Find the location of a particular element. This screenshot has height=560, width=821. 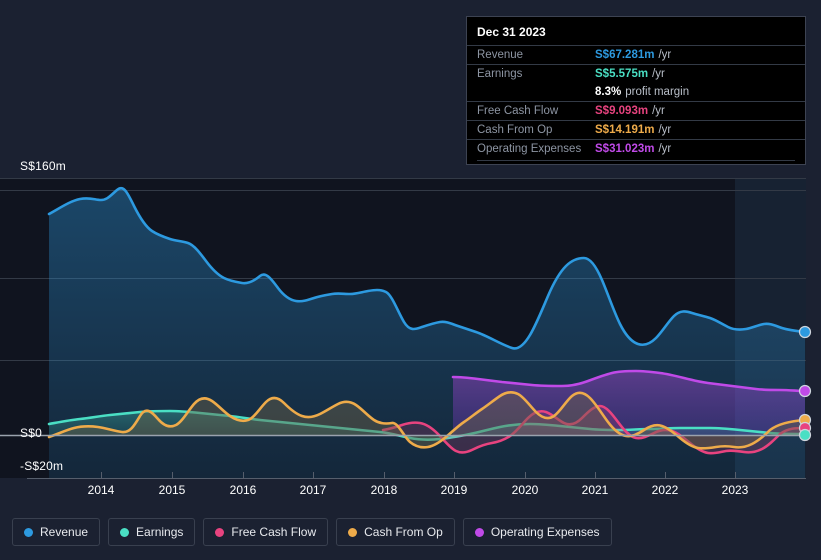

x-axis-tick-2019: 2019 is located at coordinates (454, 490).